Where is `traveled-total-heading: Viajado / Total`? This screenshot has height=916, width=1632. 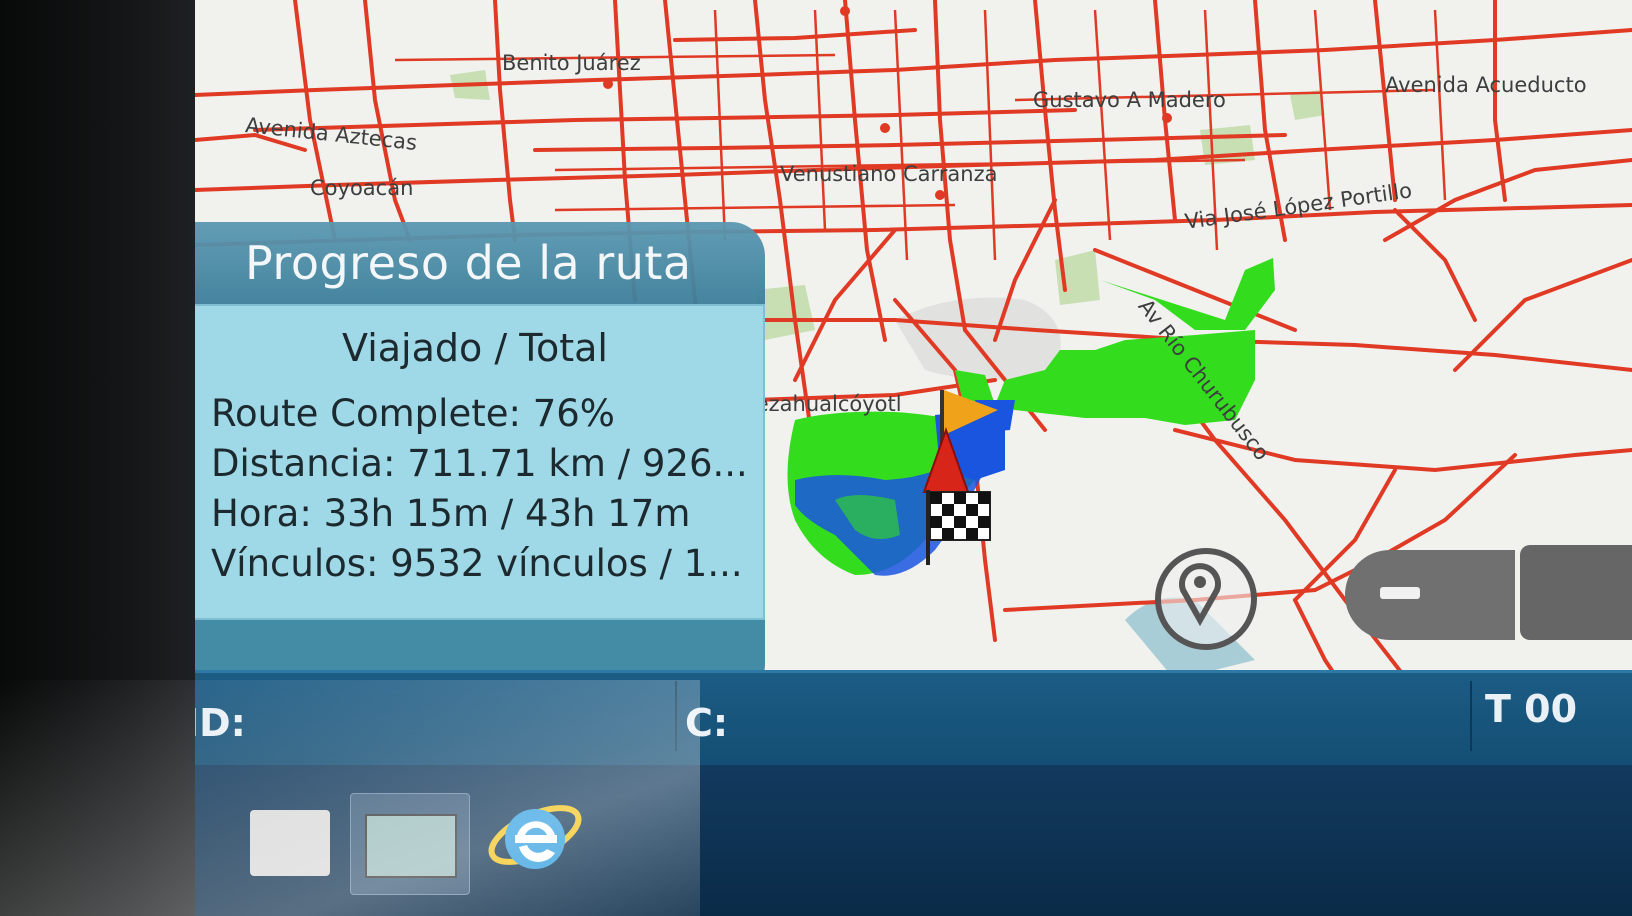
traveled-total-heading: Viajado / Total is located at coordinates (475, 348).